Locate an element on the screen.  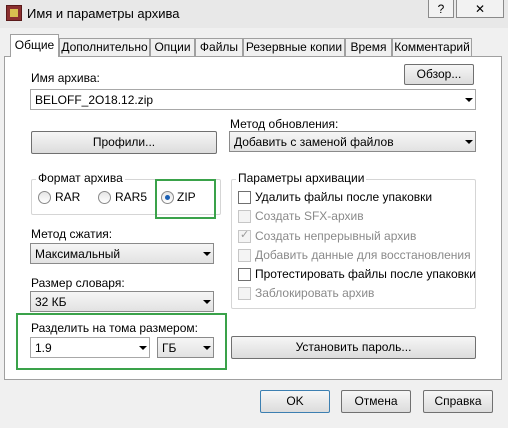
checkbox-lock is located at coordinates (244, 293).